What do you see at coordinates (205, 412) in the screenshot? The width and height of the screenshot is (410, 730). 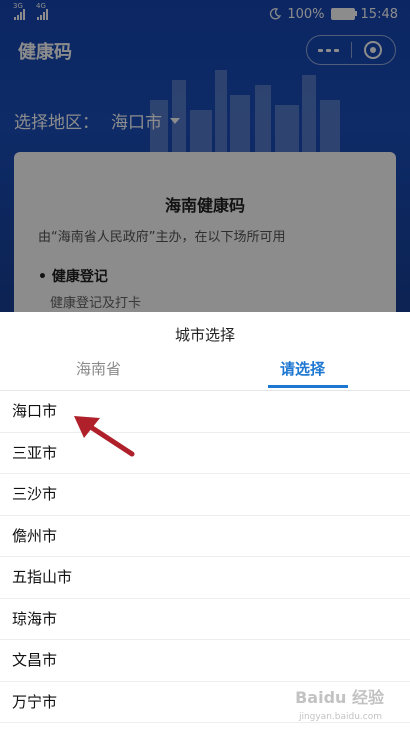 I see `city-item-haikou: 海口市` at bounding box center [205, 412].